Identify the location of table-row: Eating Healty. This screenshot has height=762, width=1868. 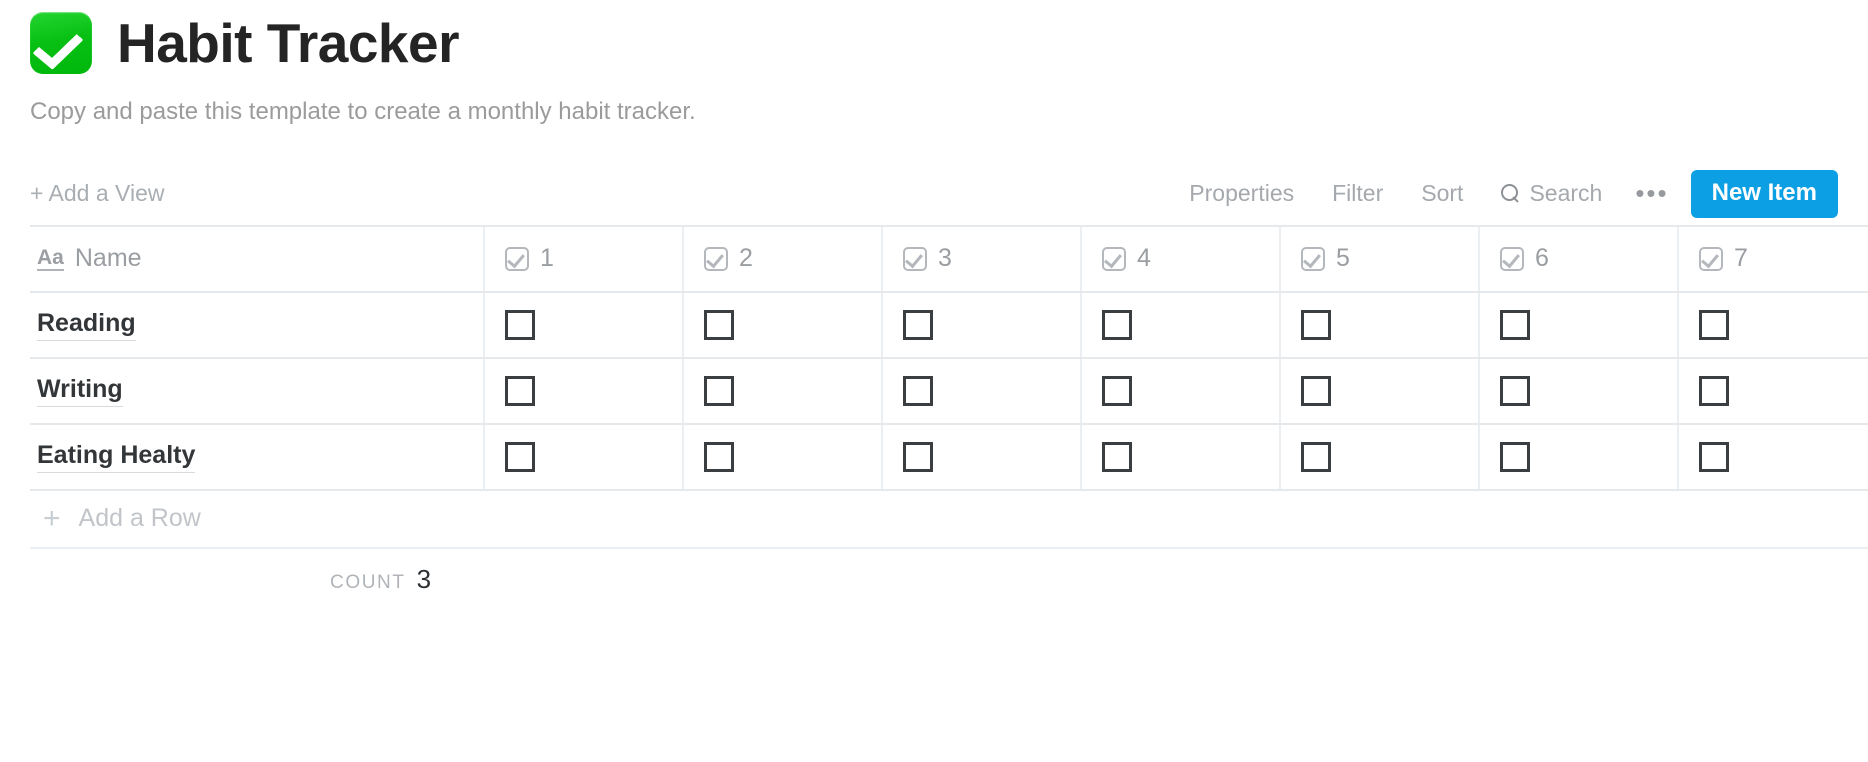
(949, 457).